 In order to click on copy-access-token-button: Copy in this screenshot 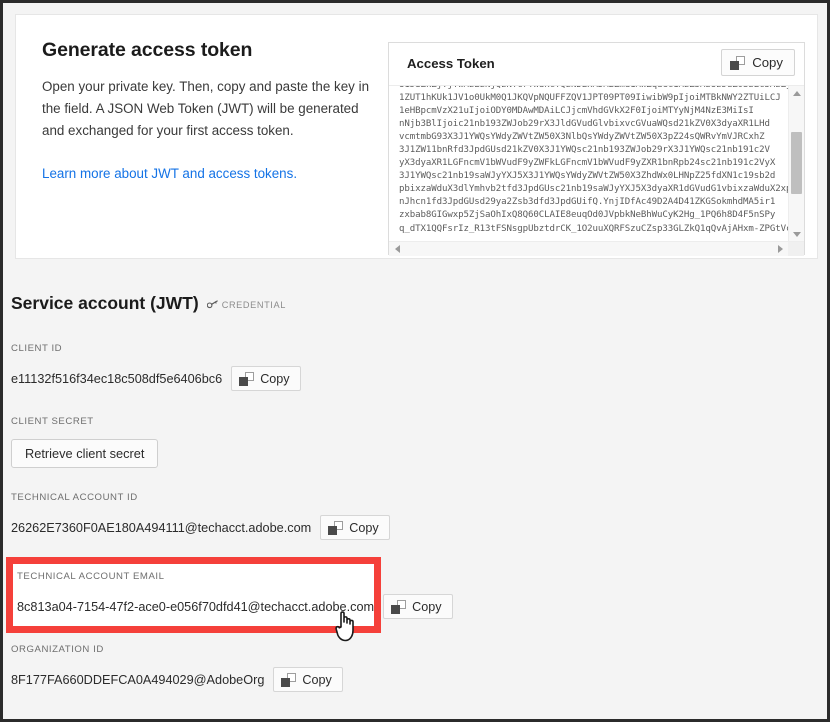, I will do `click(758, 62)`.